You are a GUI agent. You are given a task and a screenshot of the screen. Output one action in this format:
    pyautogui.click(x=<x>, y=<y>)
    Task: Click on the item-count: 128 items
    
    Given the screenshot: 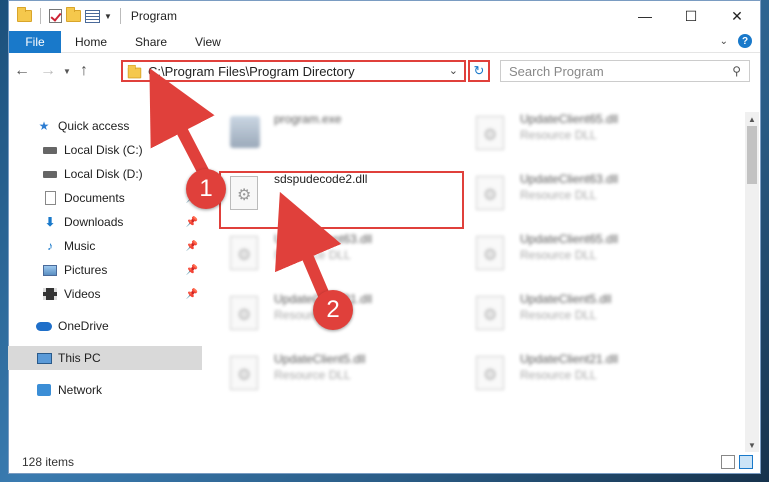 What is the action you would take?
    pyautogui.click(x=48, y=462)
    